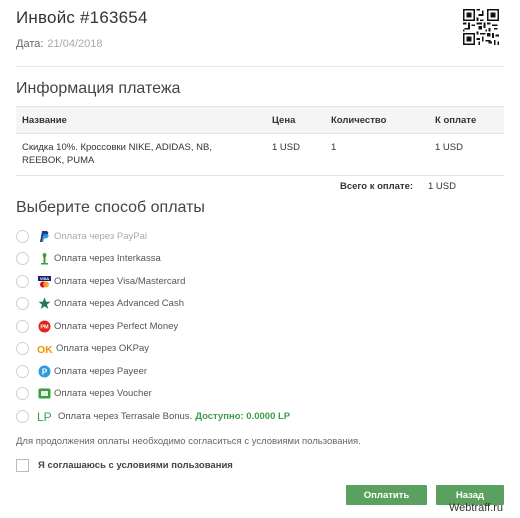  I want to click on column-header: К оплате, so click(466, 120).